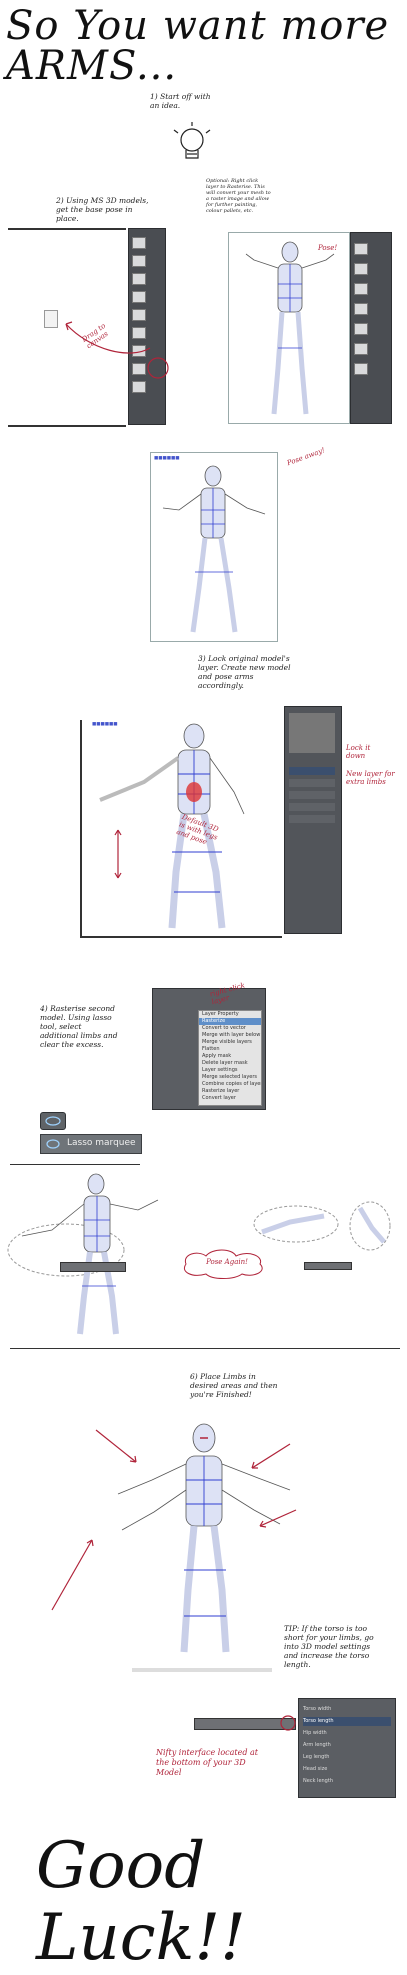 Image resolution: width=407 pixels, height=1975 pixels. What do you see at coordinates (227, 1262) in the screenshot?
I see `pose-again-note: Pose Again!` at bounding box center [227, 1262].